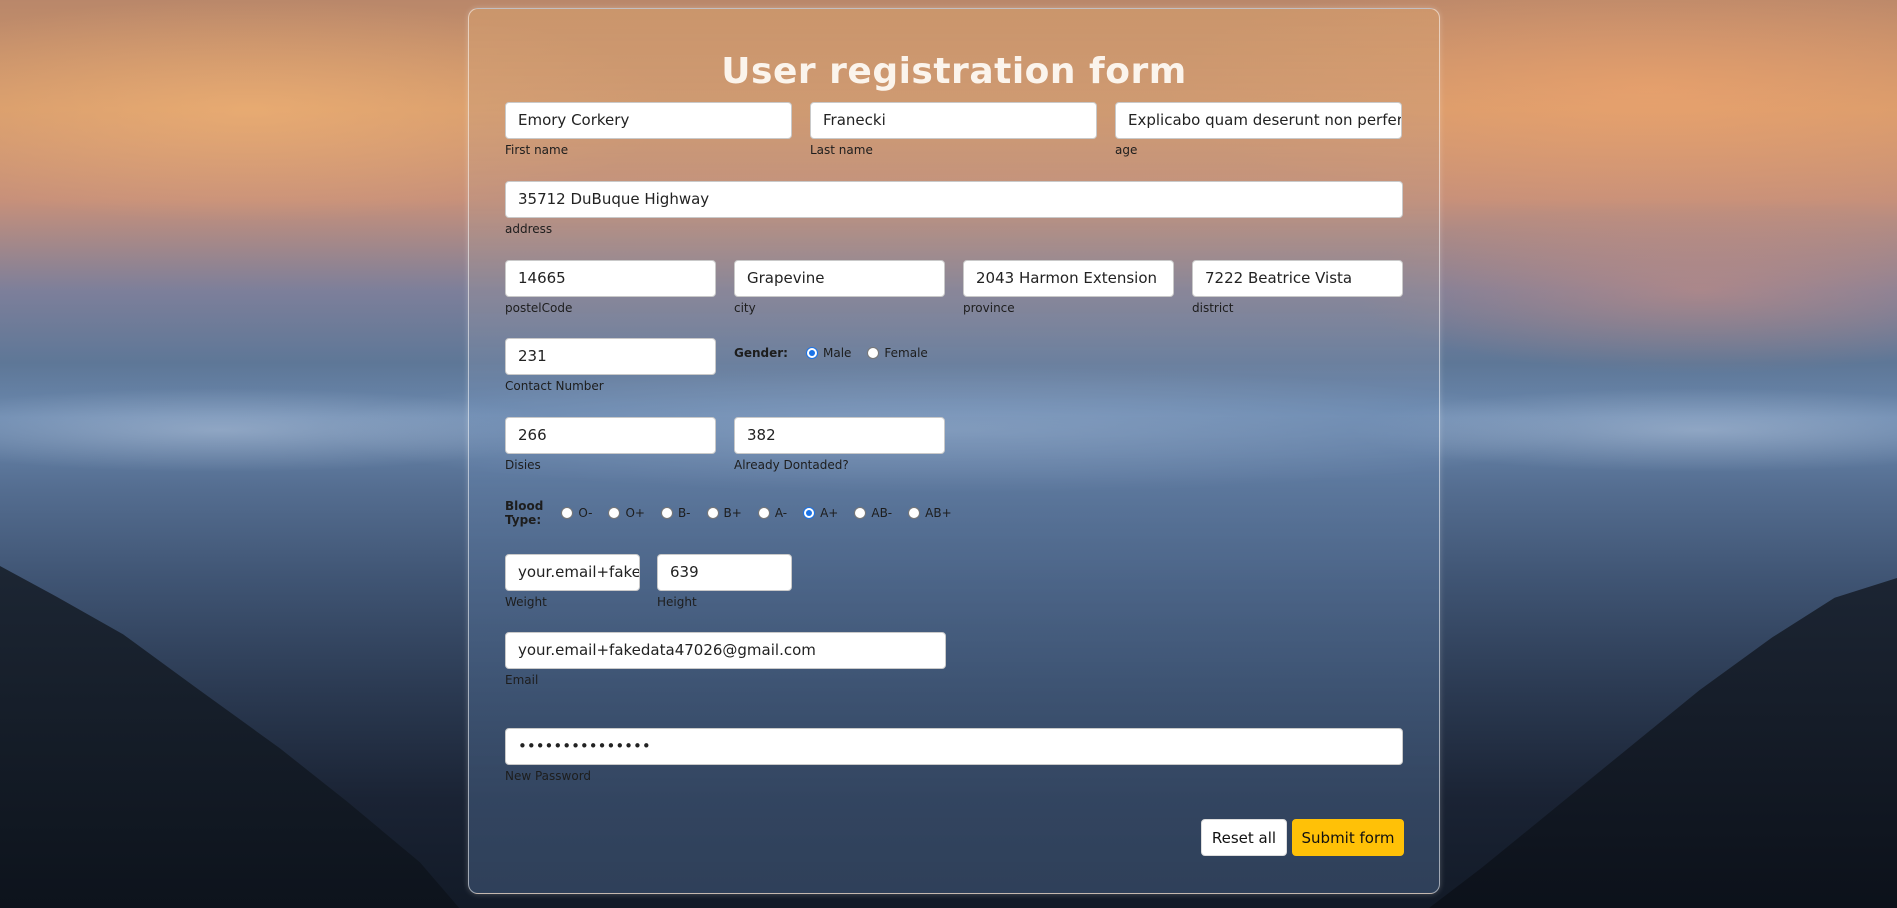 This screenshot has width=1897, height=908. I want to click on first-name-group: Emory Corkery First name, so click(648, 129).